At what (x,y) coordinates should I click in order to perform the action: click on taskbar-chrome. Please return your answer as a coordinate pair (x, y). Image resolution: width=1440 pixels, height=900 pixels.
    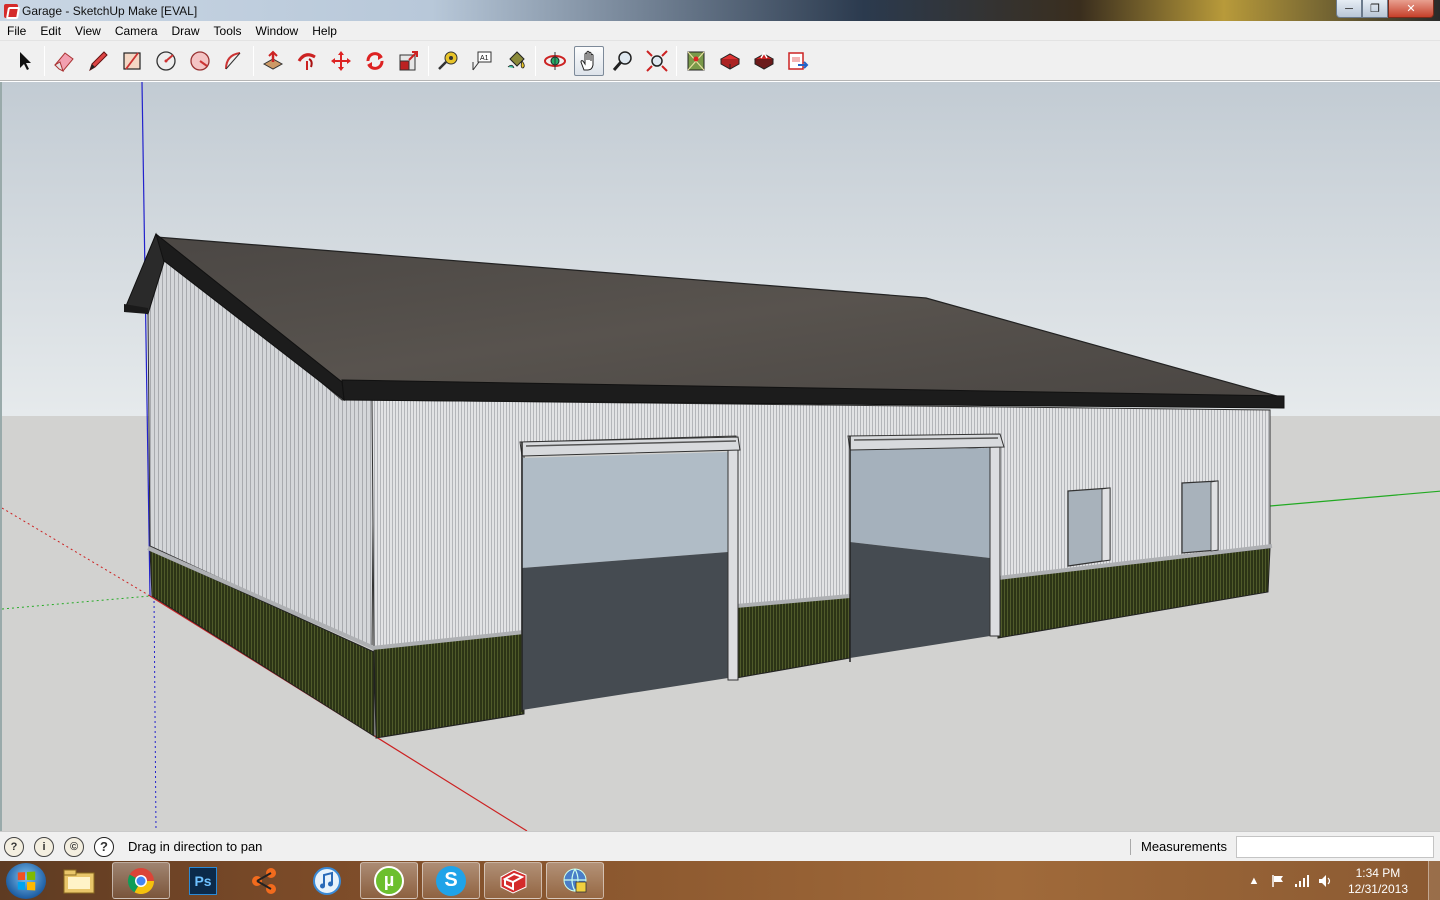
    Looking at the image, I should click on (141, 880).